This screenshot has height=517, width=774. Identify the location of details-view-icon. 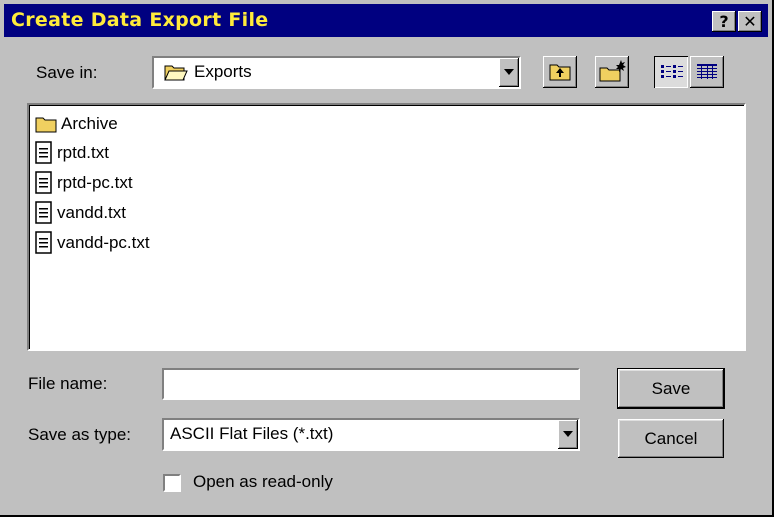
(707, 71).